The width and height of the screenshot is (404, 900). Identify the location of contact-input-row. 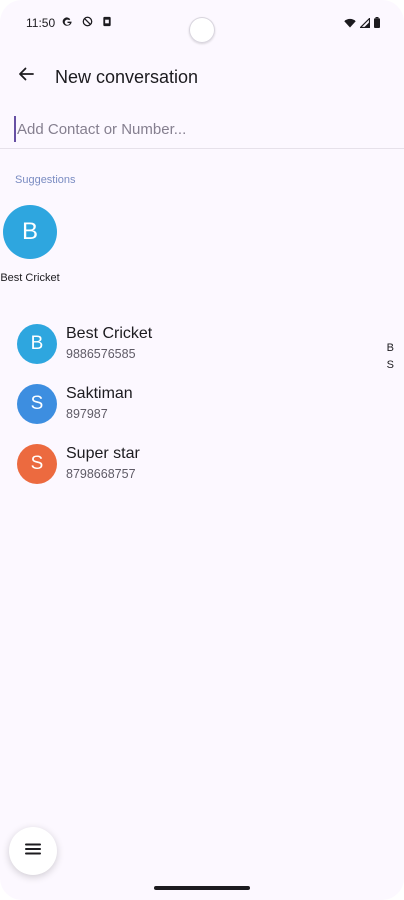
(202, 130).